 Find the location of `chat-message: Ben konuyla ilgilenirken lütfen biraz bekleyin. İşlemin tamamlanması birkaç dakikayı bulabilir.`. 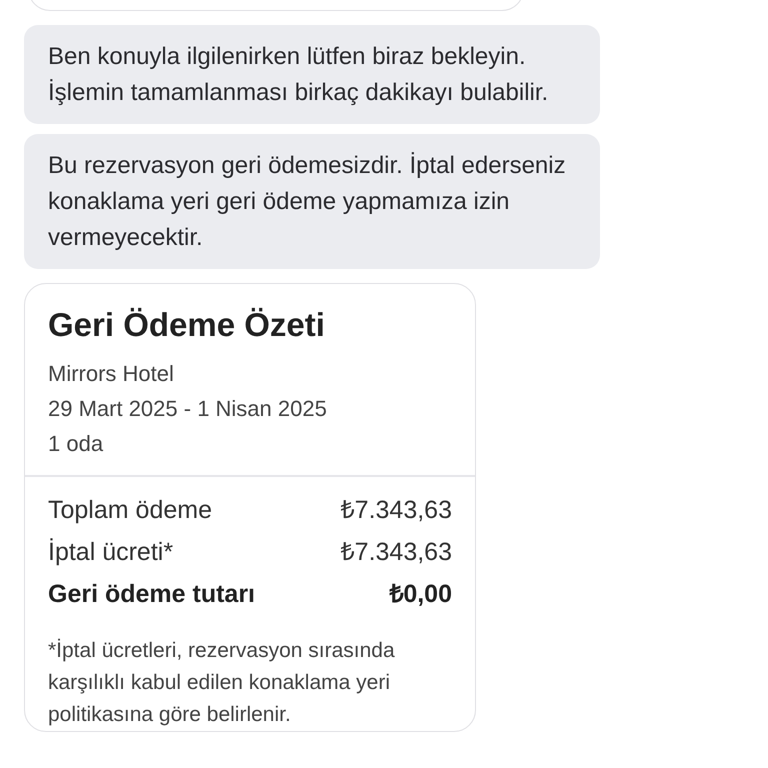

chat-message: Ben konuyla ilgilenirken lütfen biraz bekleyin. İşlemin tamamlanması birkaç dakikayı bulabilir. is located at coordinates (312, 74).